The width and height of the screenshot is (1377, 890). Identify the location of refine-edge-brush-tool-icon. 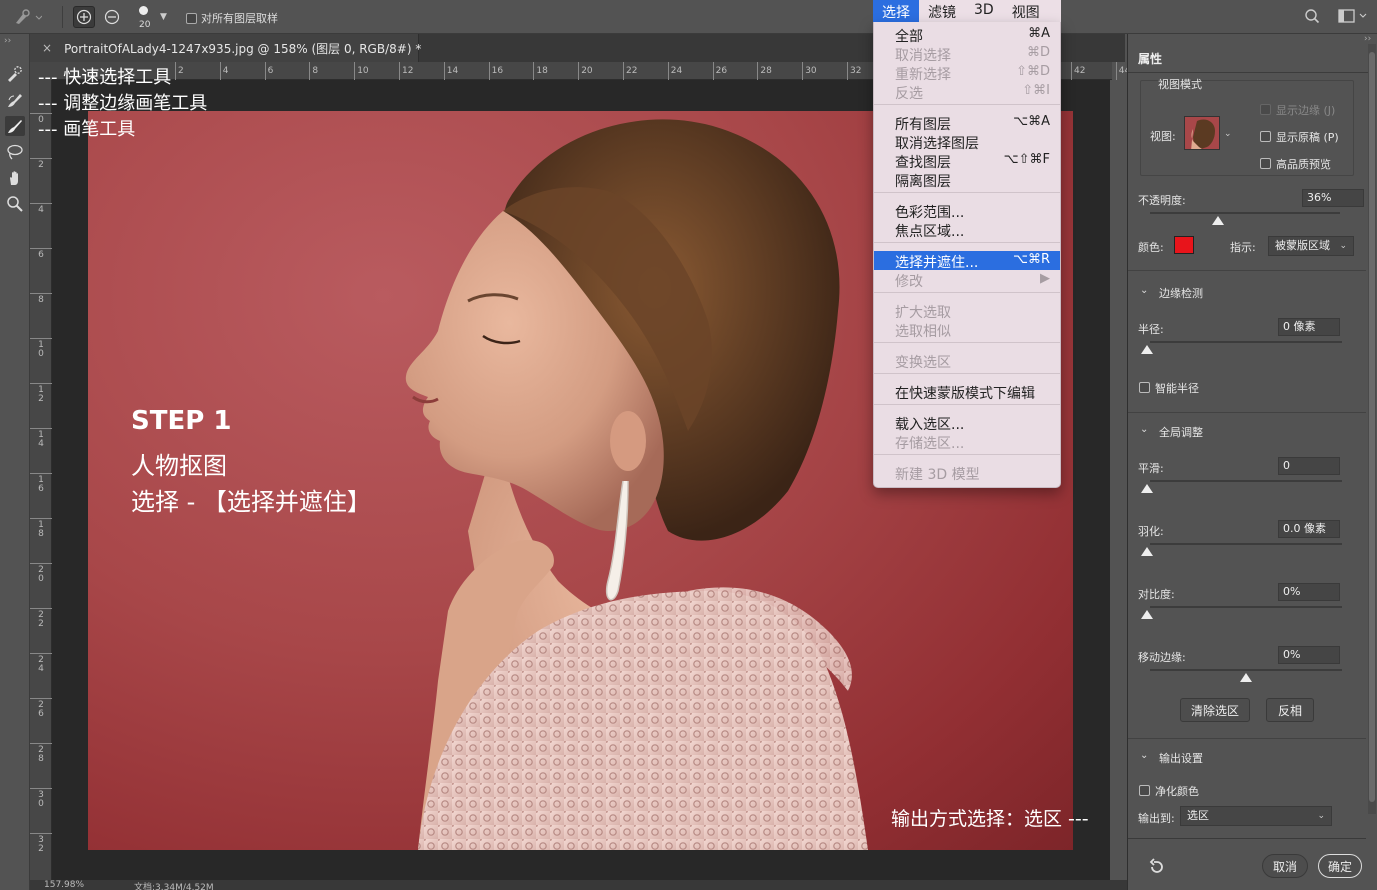
(15, 100).